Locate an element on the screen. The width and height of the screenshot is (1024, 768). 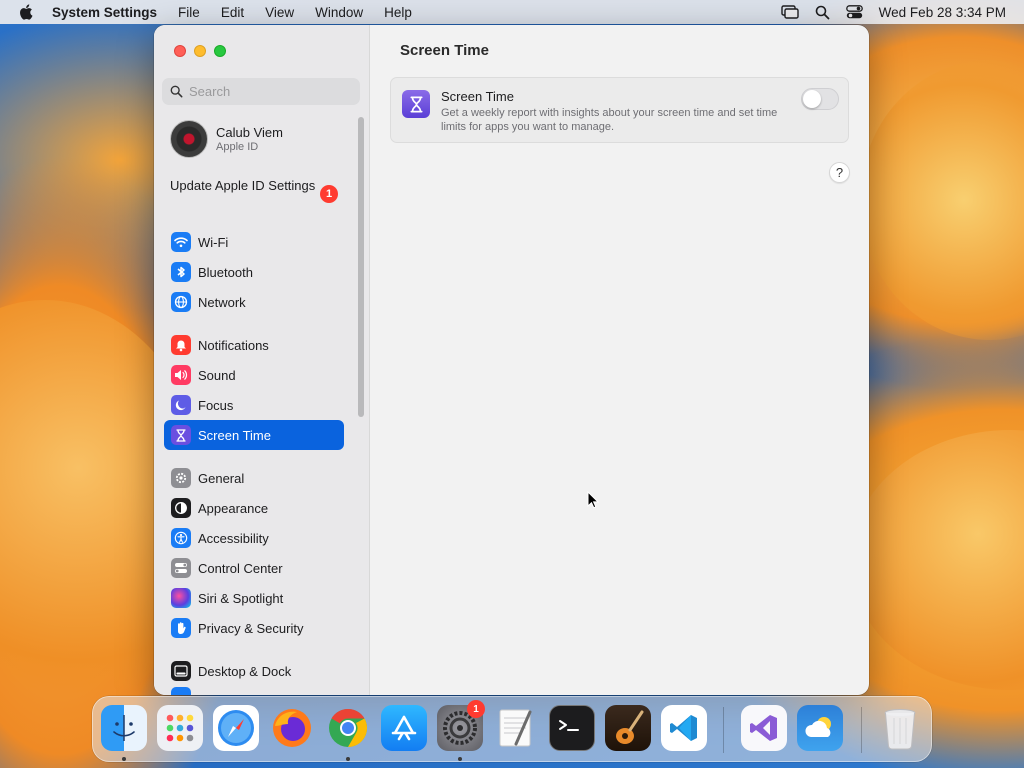
dock-app-vscode is located at coordinates (684, 728).